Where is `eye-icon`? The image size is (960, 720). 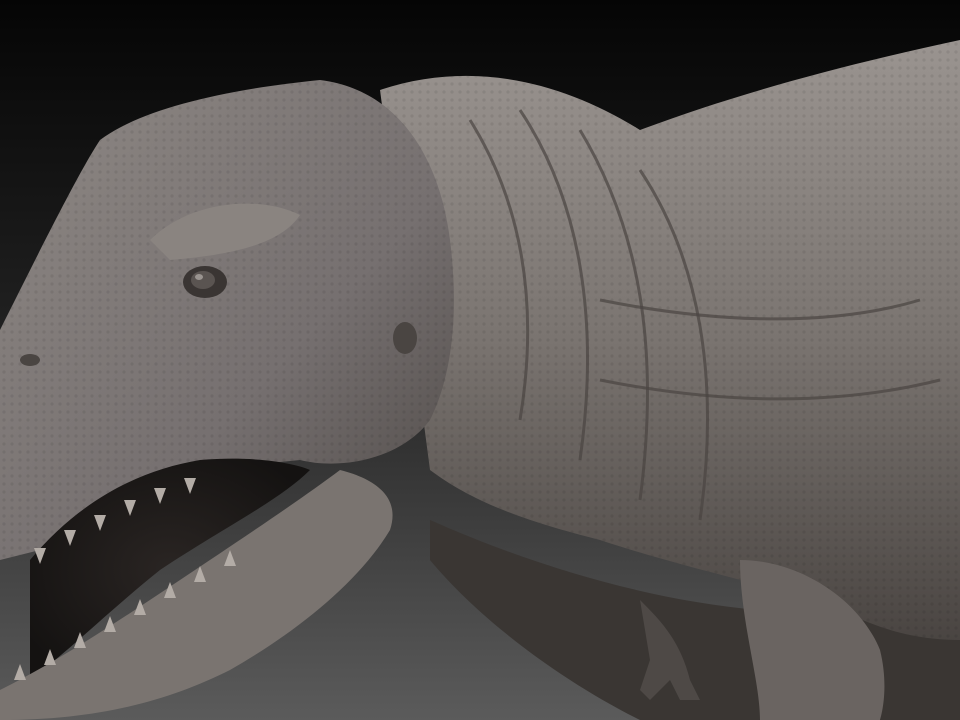 eye-icon is located at coordinates (205, 282).